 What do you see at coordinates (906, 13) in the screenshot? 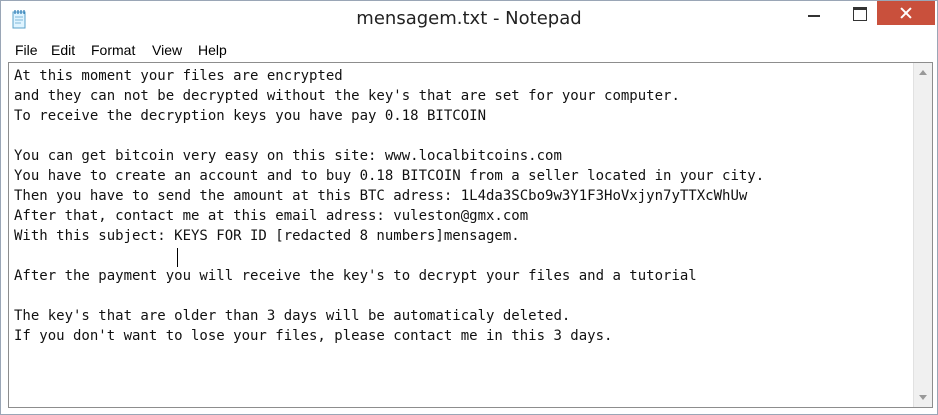
I see `close-button` at bounding box center [906, 13].